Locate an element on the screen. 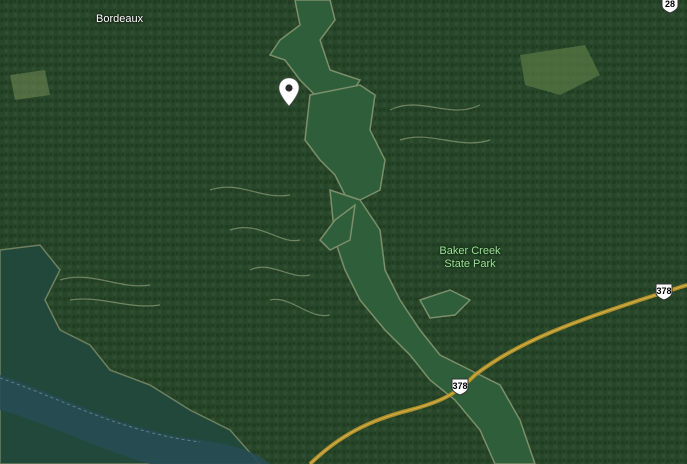 The image size is (687, 464). field-patch is located at coordinates (30, 85).